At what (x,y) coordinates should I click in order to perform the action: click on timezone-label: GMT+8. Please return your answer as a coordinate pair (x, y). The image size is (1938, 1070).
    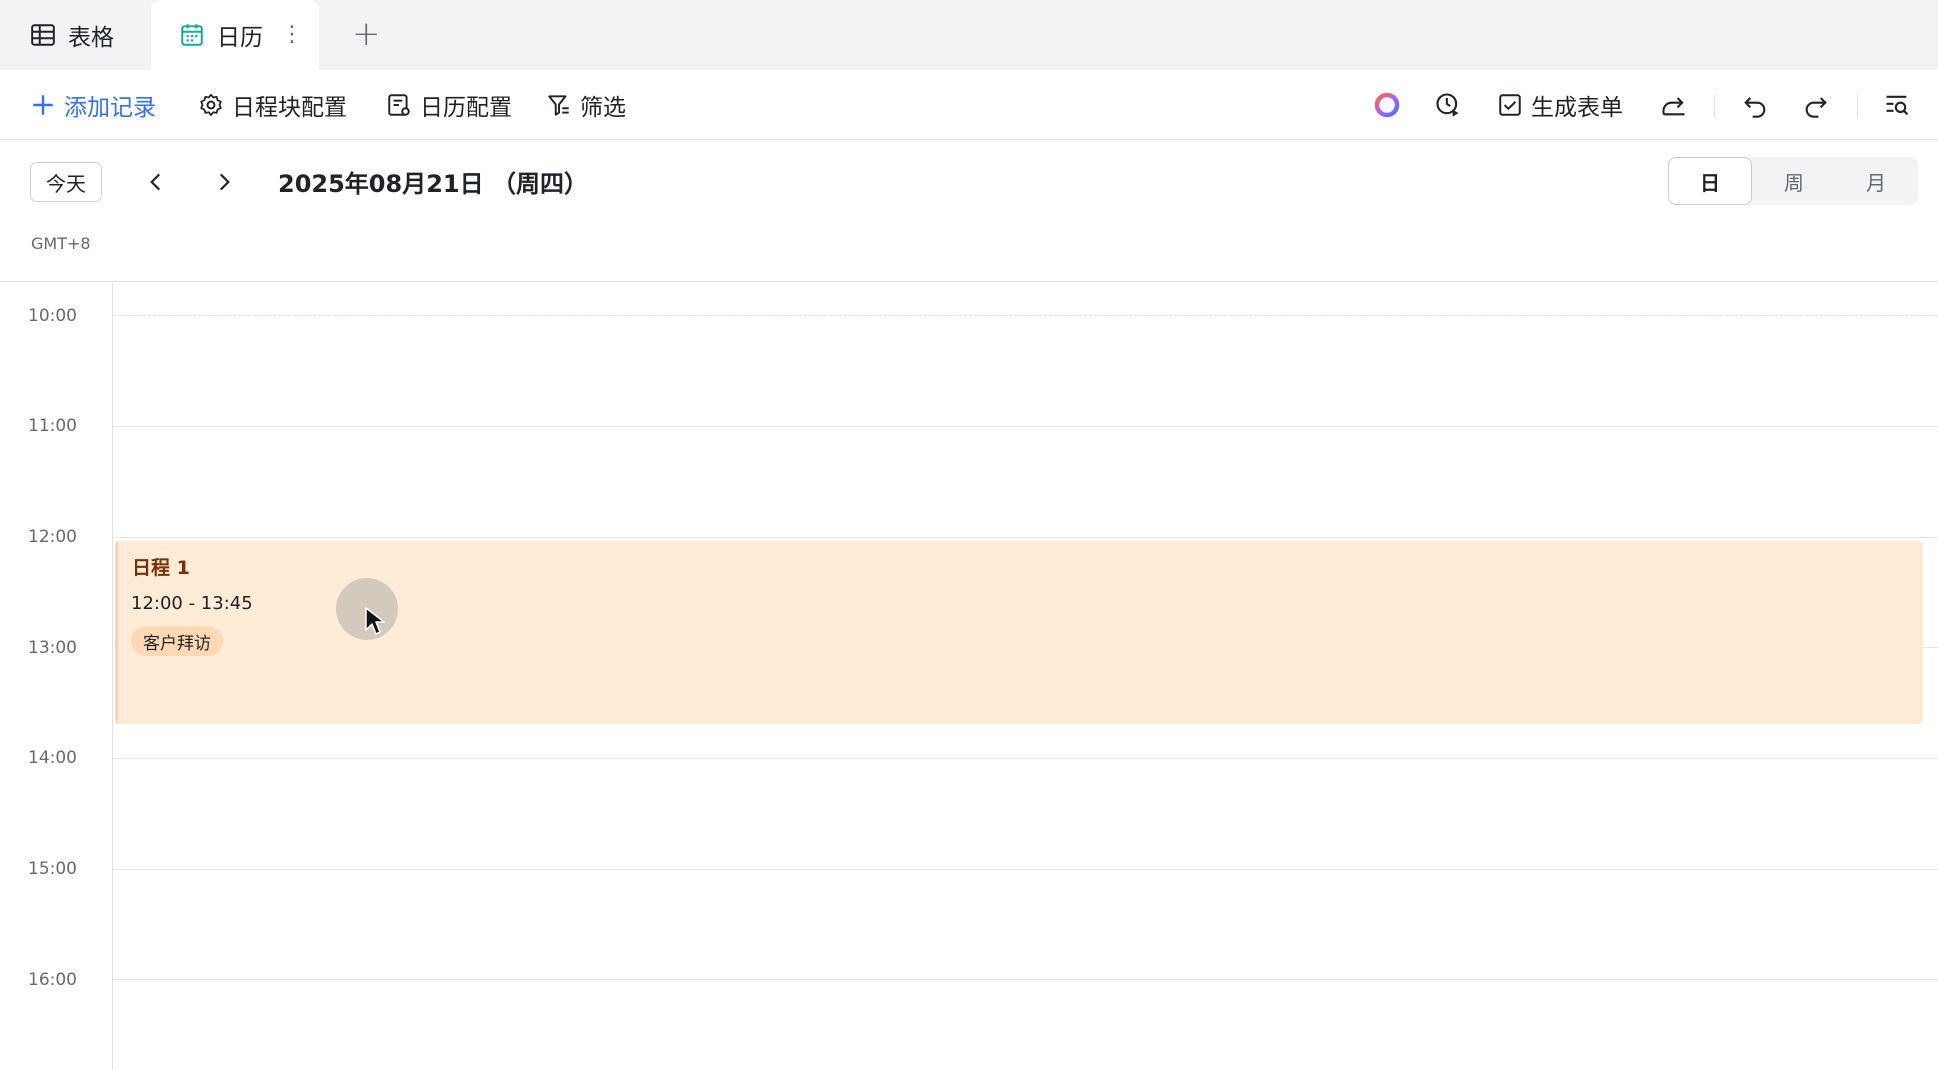
    Looking at the image, I should click on (61, 243).